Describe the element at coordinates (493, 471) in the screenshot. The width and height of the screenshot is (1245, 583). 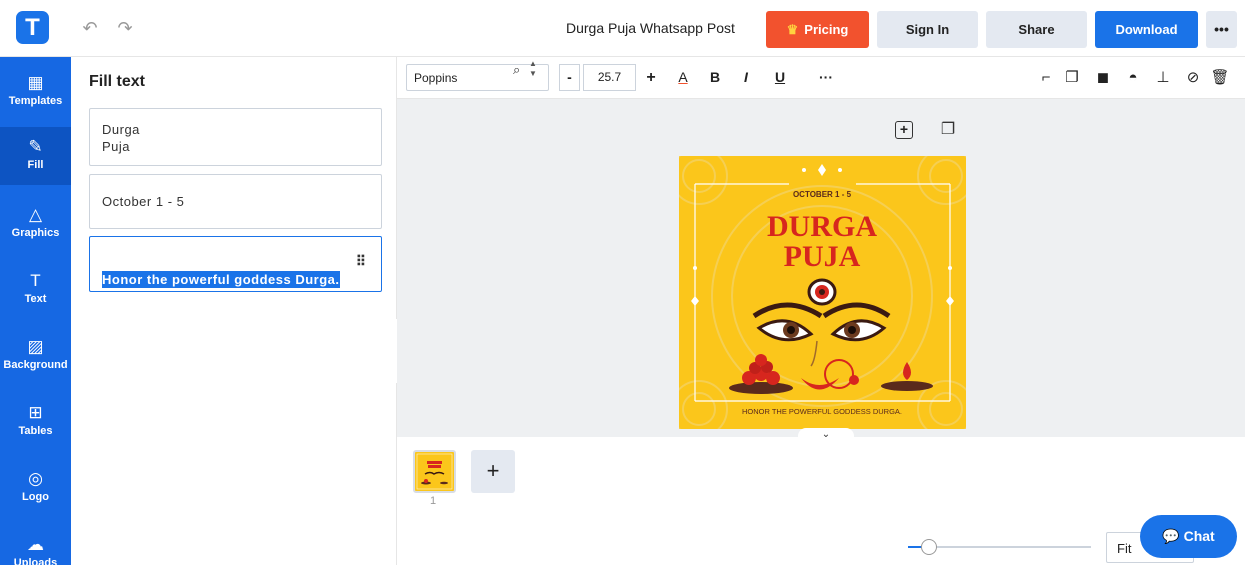
I see `add-page-button: +` at that location.